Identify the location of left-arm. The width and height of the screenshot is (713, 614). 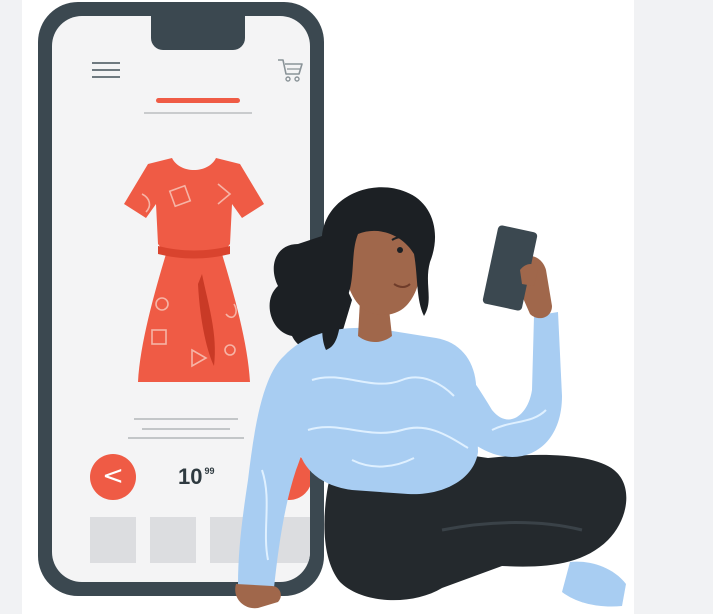
(274, 472).